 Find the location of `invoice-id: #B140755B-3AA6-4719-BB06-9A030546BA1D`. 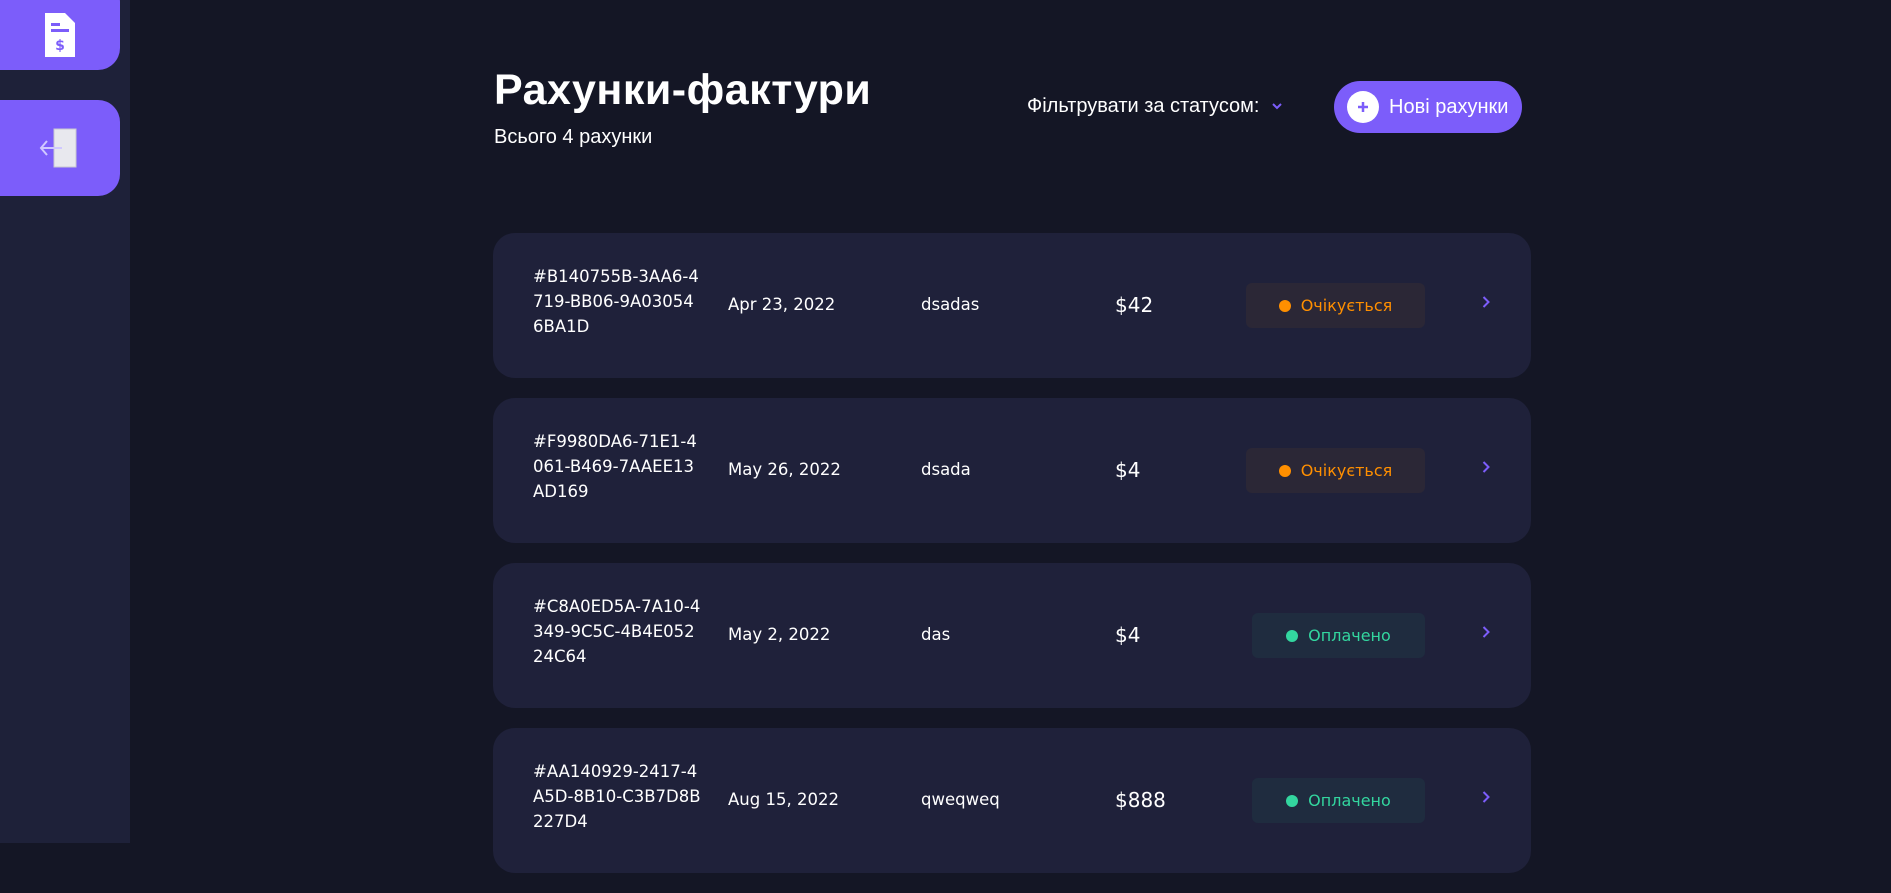

invoice-id: #B140755B-3AA6-4719-BB06-9A030546BA1D is located at coordinates (618, 301).